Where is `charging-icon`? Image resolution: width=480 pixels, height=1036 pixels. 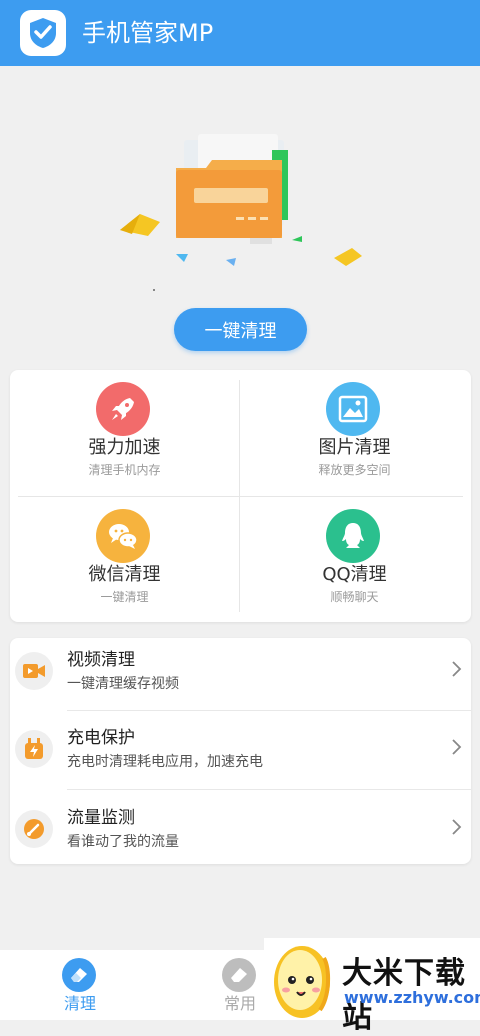
charging-icon is located at coordinates (34, 749).